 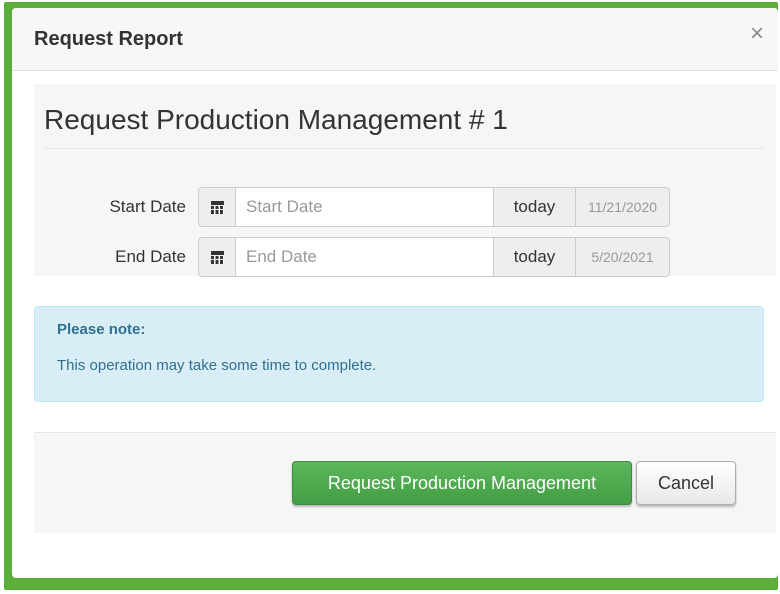 I want to click on request-production-management-button: Request Production Management, so click(x=462, y=483).